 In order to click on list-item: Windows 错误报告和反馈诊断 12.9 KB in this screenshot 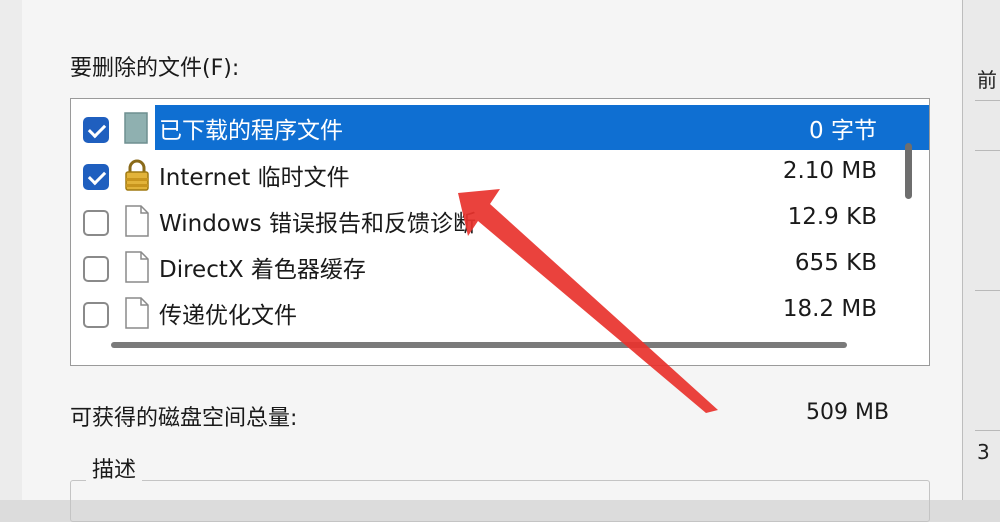, I will do `click(489, 220)`.